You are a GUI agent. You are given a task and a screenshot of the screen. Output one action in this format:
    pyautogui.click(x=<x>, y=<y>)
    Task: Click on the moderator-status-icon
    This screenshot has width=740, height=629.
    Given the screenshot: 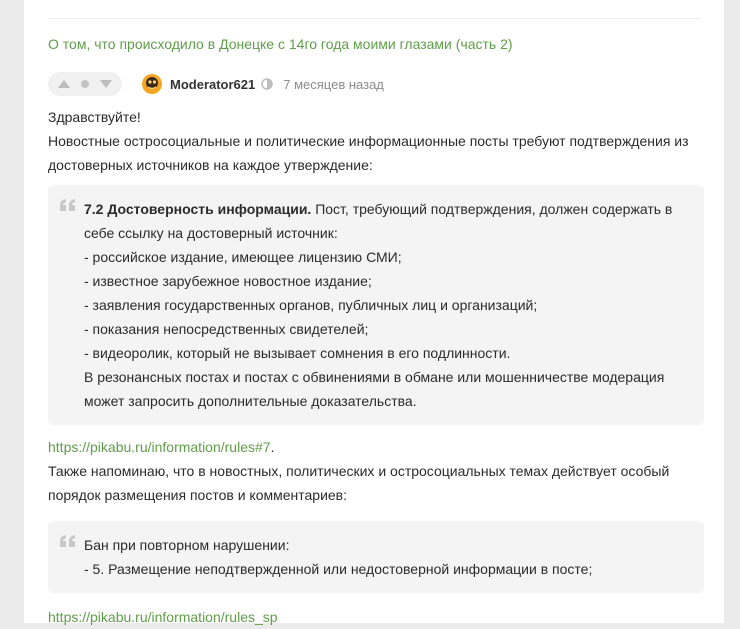 What is the action you would take?
    pyautogui.click(x=267, y=84)
    